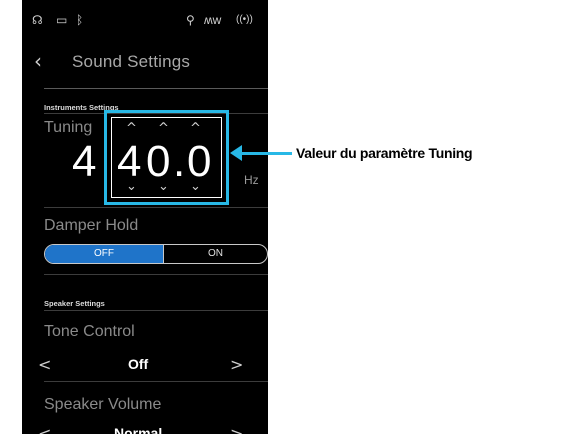  I want to click on damper-hold-label: Damper Hold, so click(91, 225).